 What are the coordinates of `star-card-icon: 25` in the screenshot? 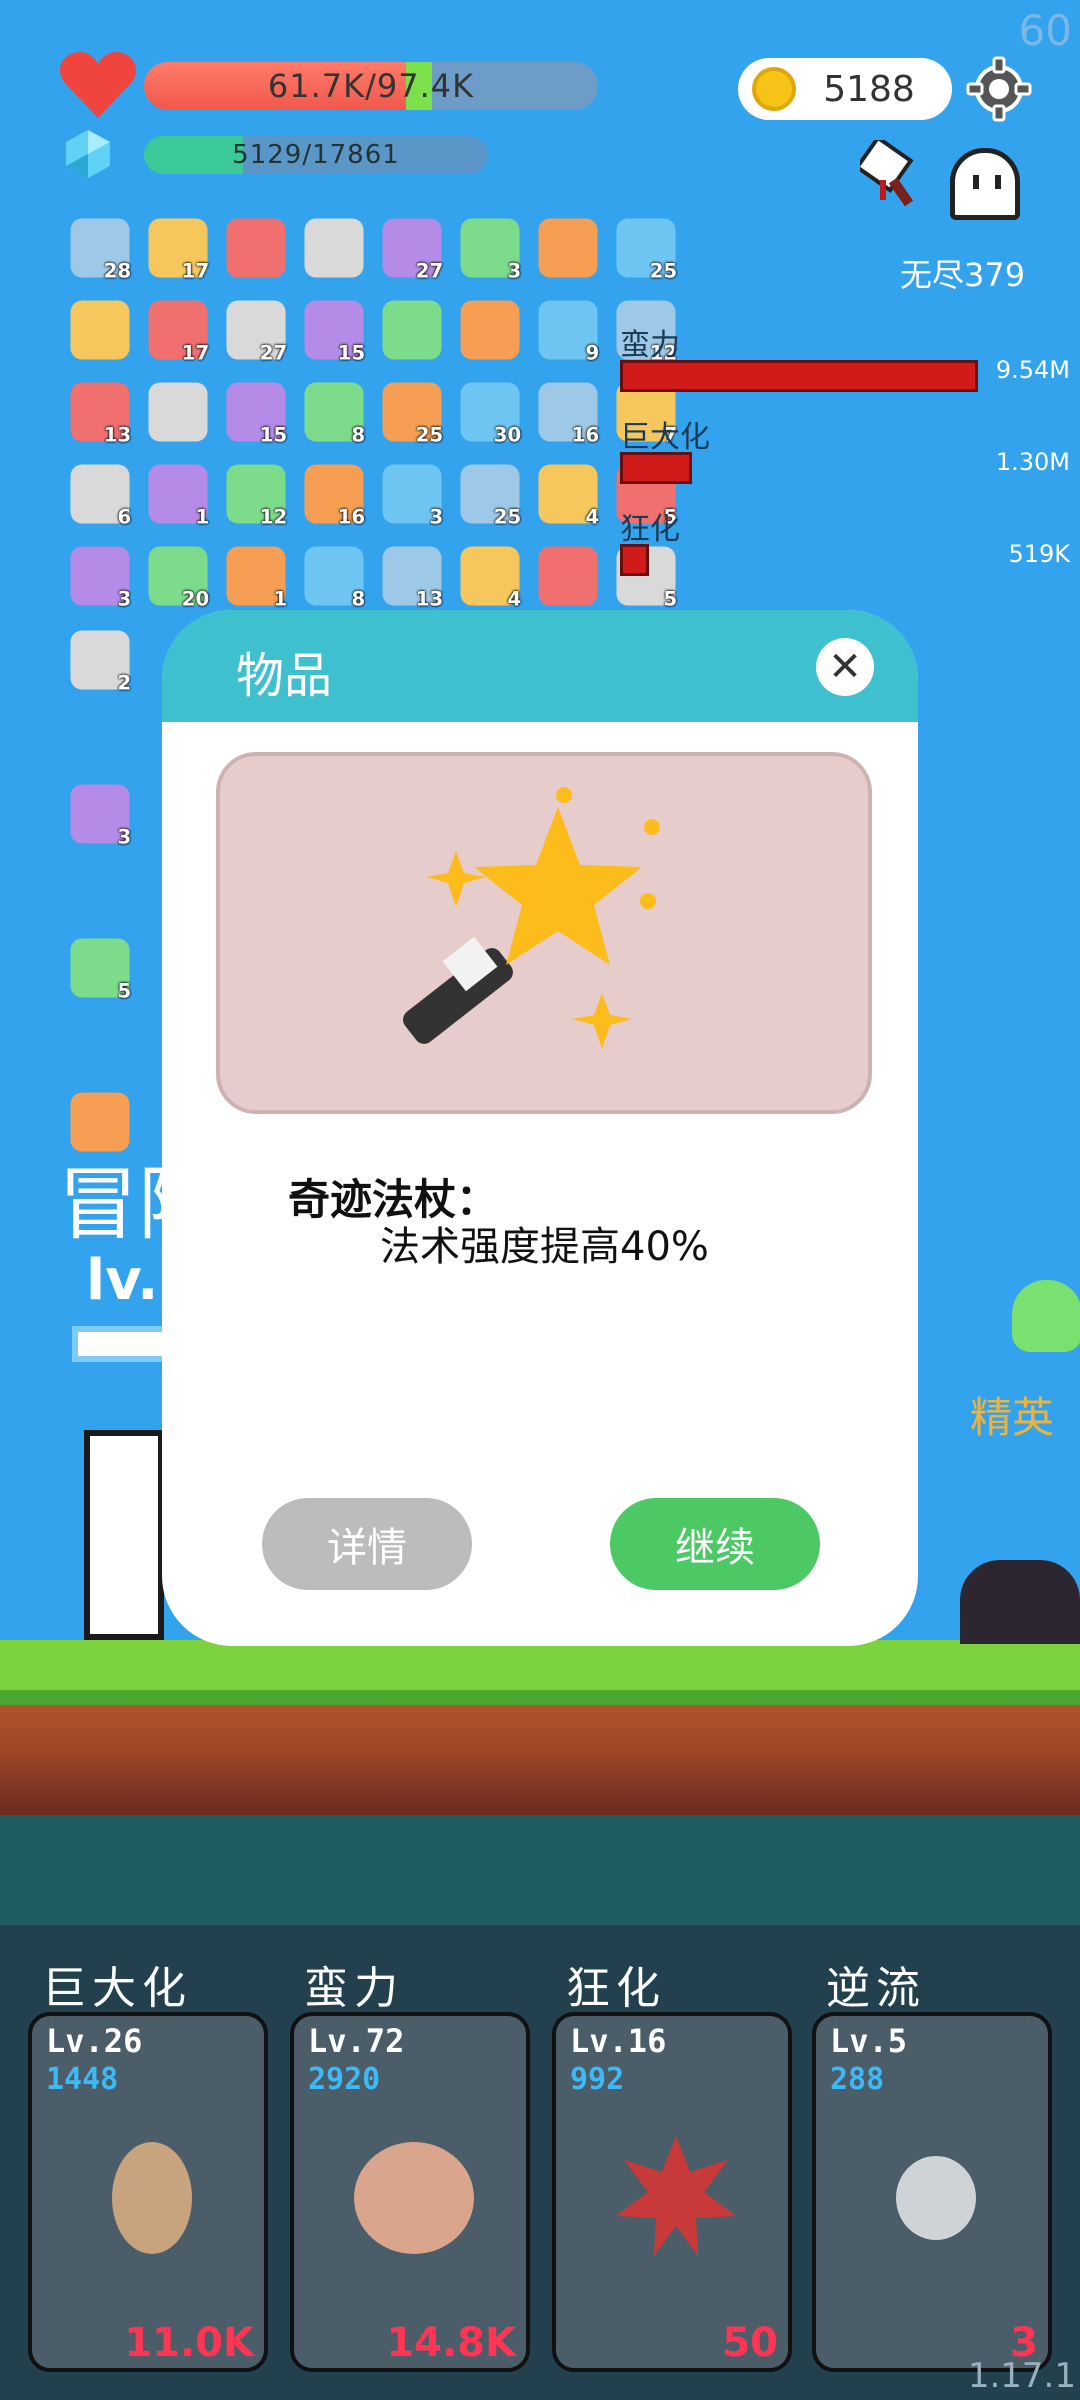 It's located at (646, 250).